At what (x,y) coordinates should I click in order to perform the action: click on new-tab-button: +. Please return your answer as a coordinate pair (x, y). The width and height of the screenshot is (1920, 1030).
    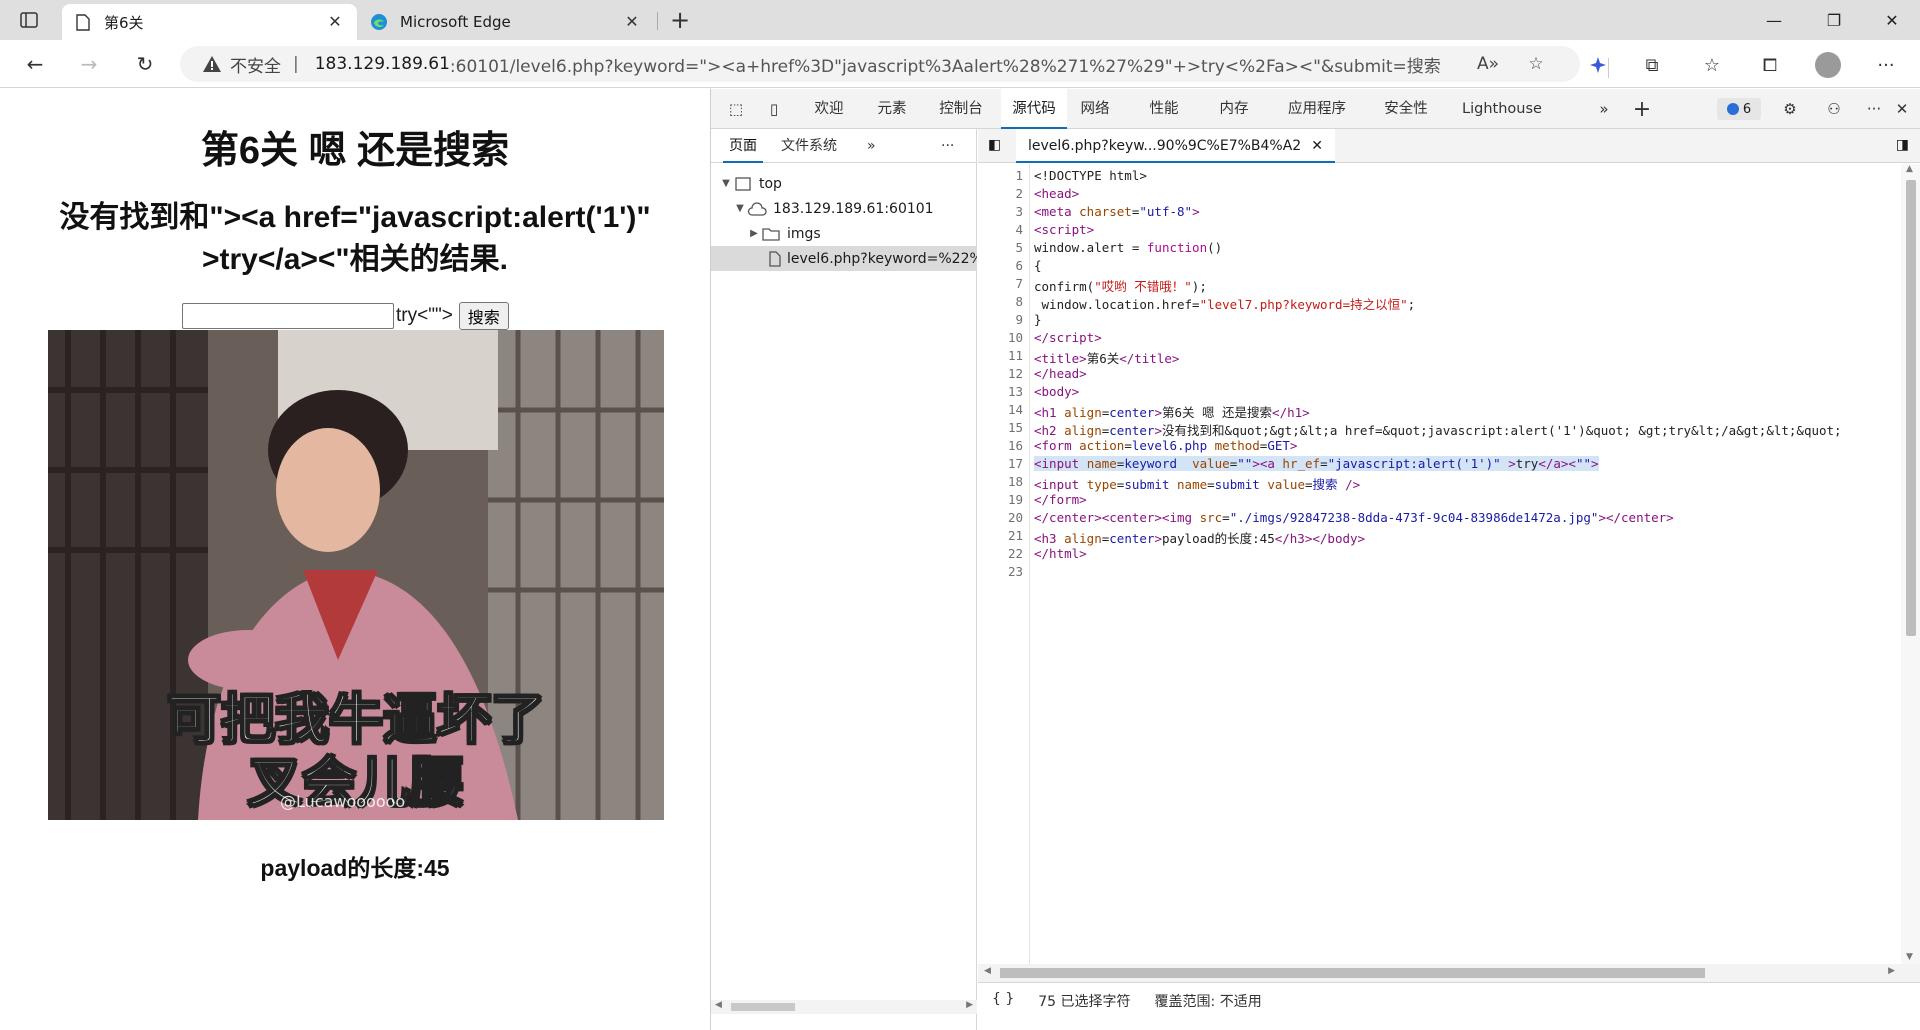
    Looking at the image, I should click on (680, 20).